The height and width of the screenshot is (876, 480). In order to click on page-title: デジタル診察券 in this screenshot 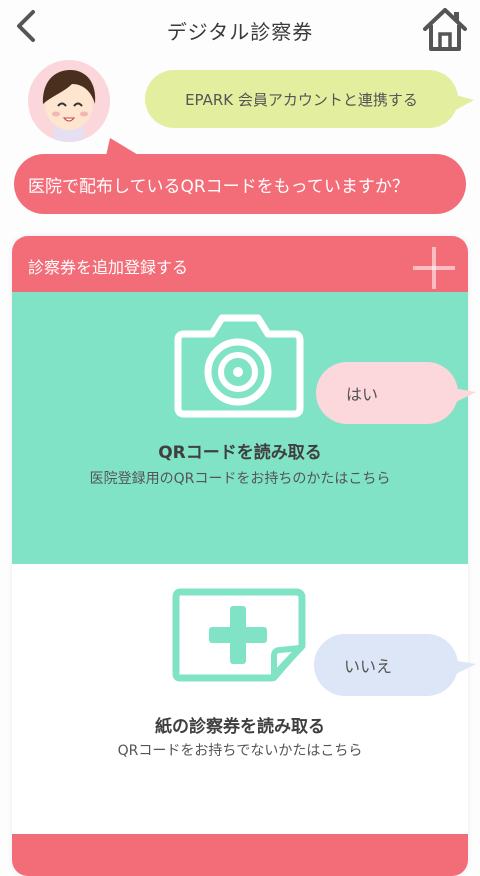, I will do `click(240, 32)`.